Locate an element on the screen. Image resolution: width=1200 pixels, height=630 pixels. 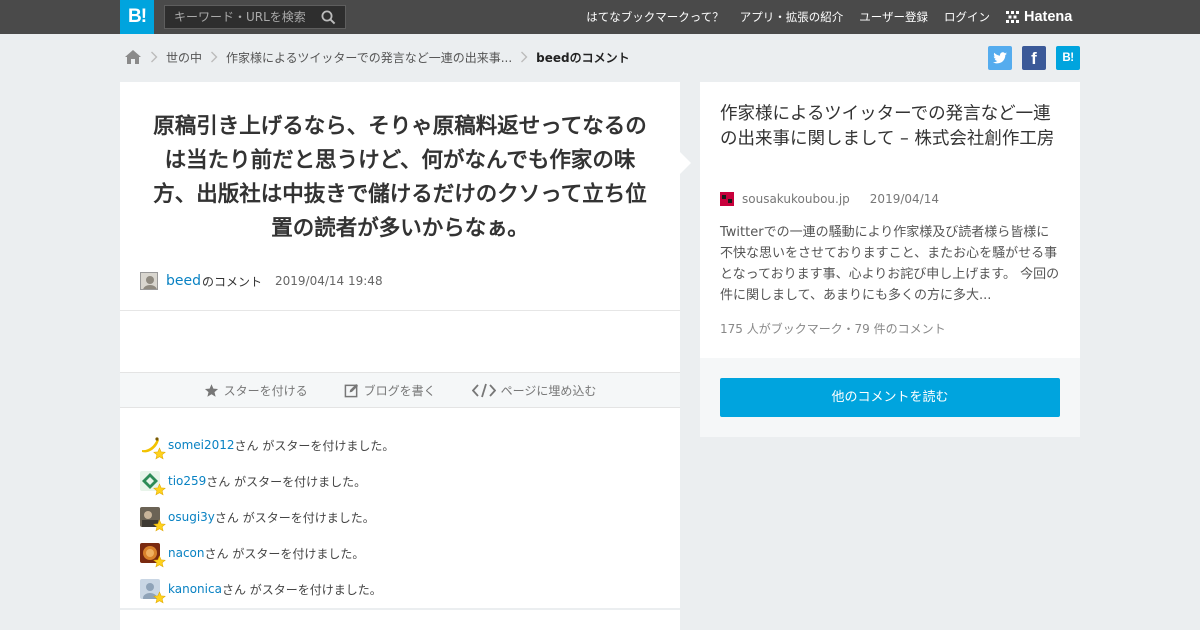
site-favicon-icon is located at coordinates (727, 199).